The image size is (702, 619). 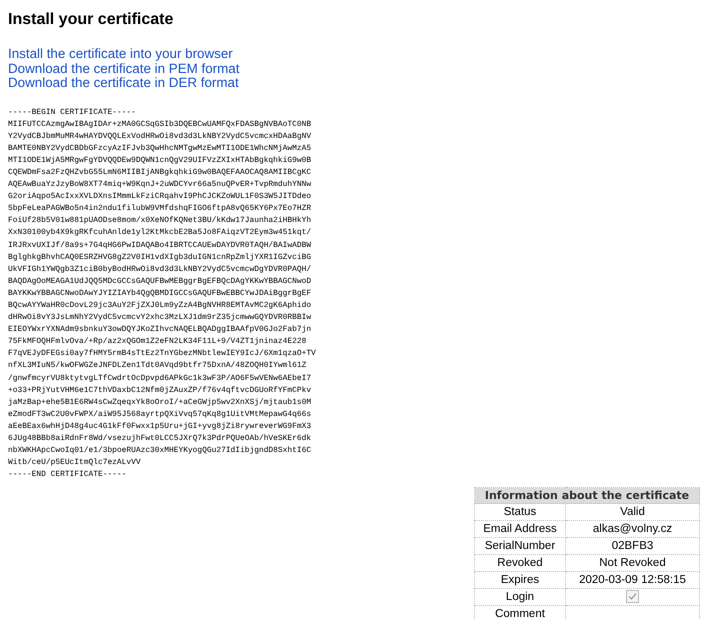 What do you see at coordinates (633, 546) in the screenshot?
I see `value-cell: 02BFB3` at bounding box center [633, 546].